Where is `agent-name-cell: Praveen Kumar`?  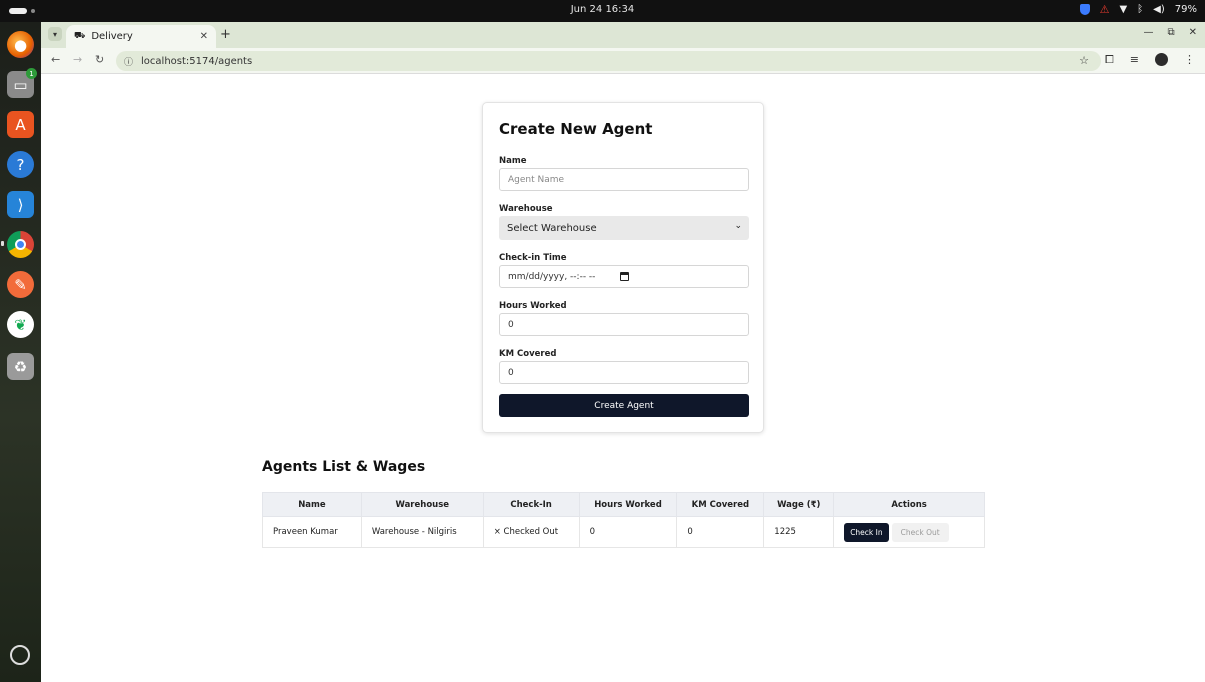 agent-name-cell: Praveen Kumar is located at coordinates (312, 532).